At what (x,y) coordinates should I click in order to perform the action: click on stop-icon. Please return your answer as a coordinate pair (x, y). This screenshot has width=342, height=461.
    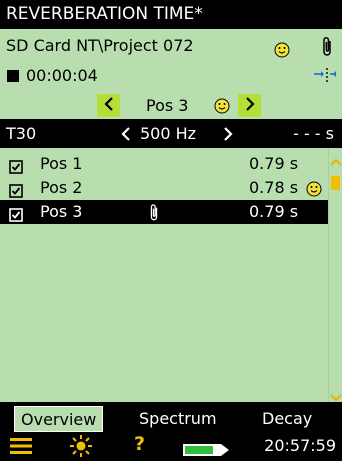
    Looking at the image, I should click on (13, 76).